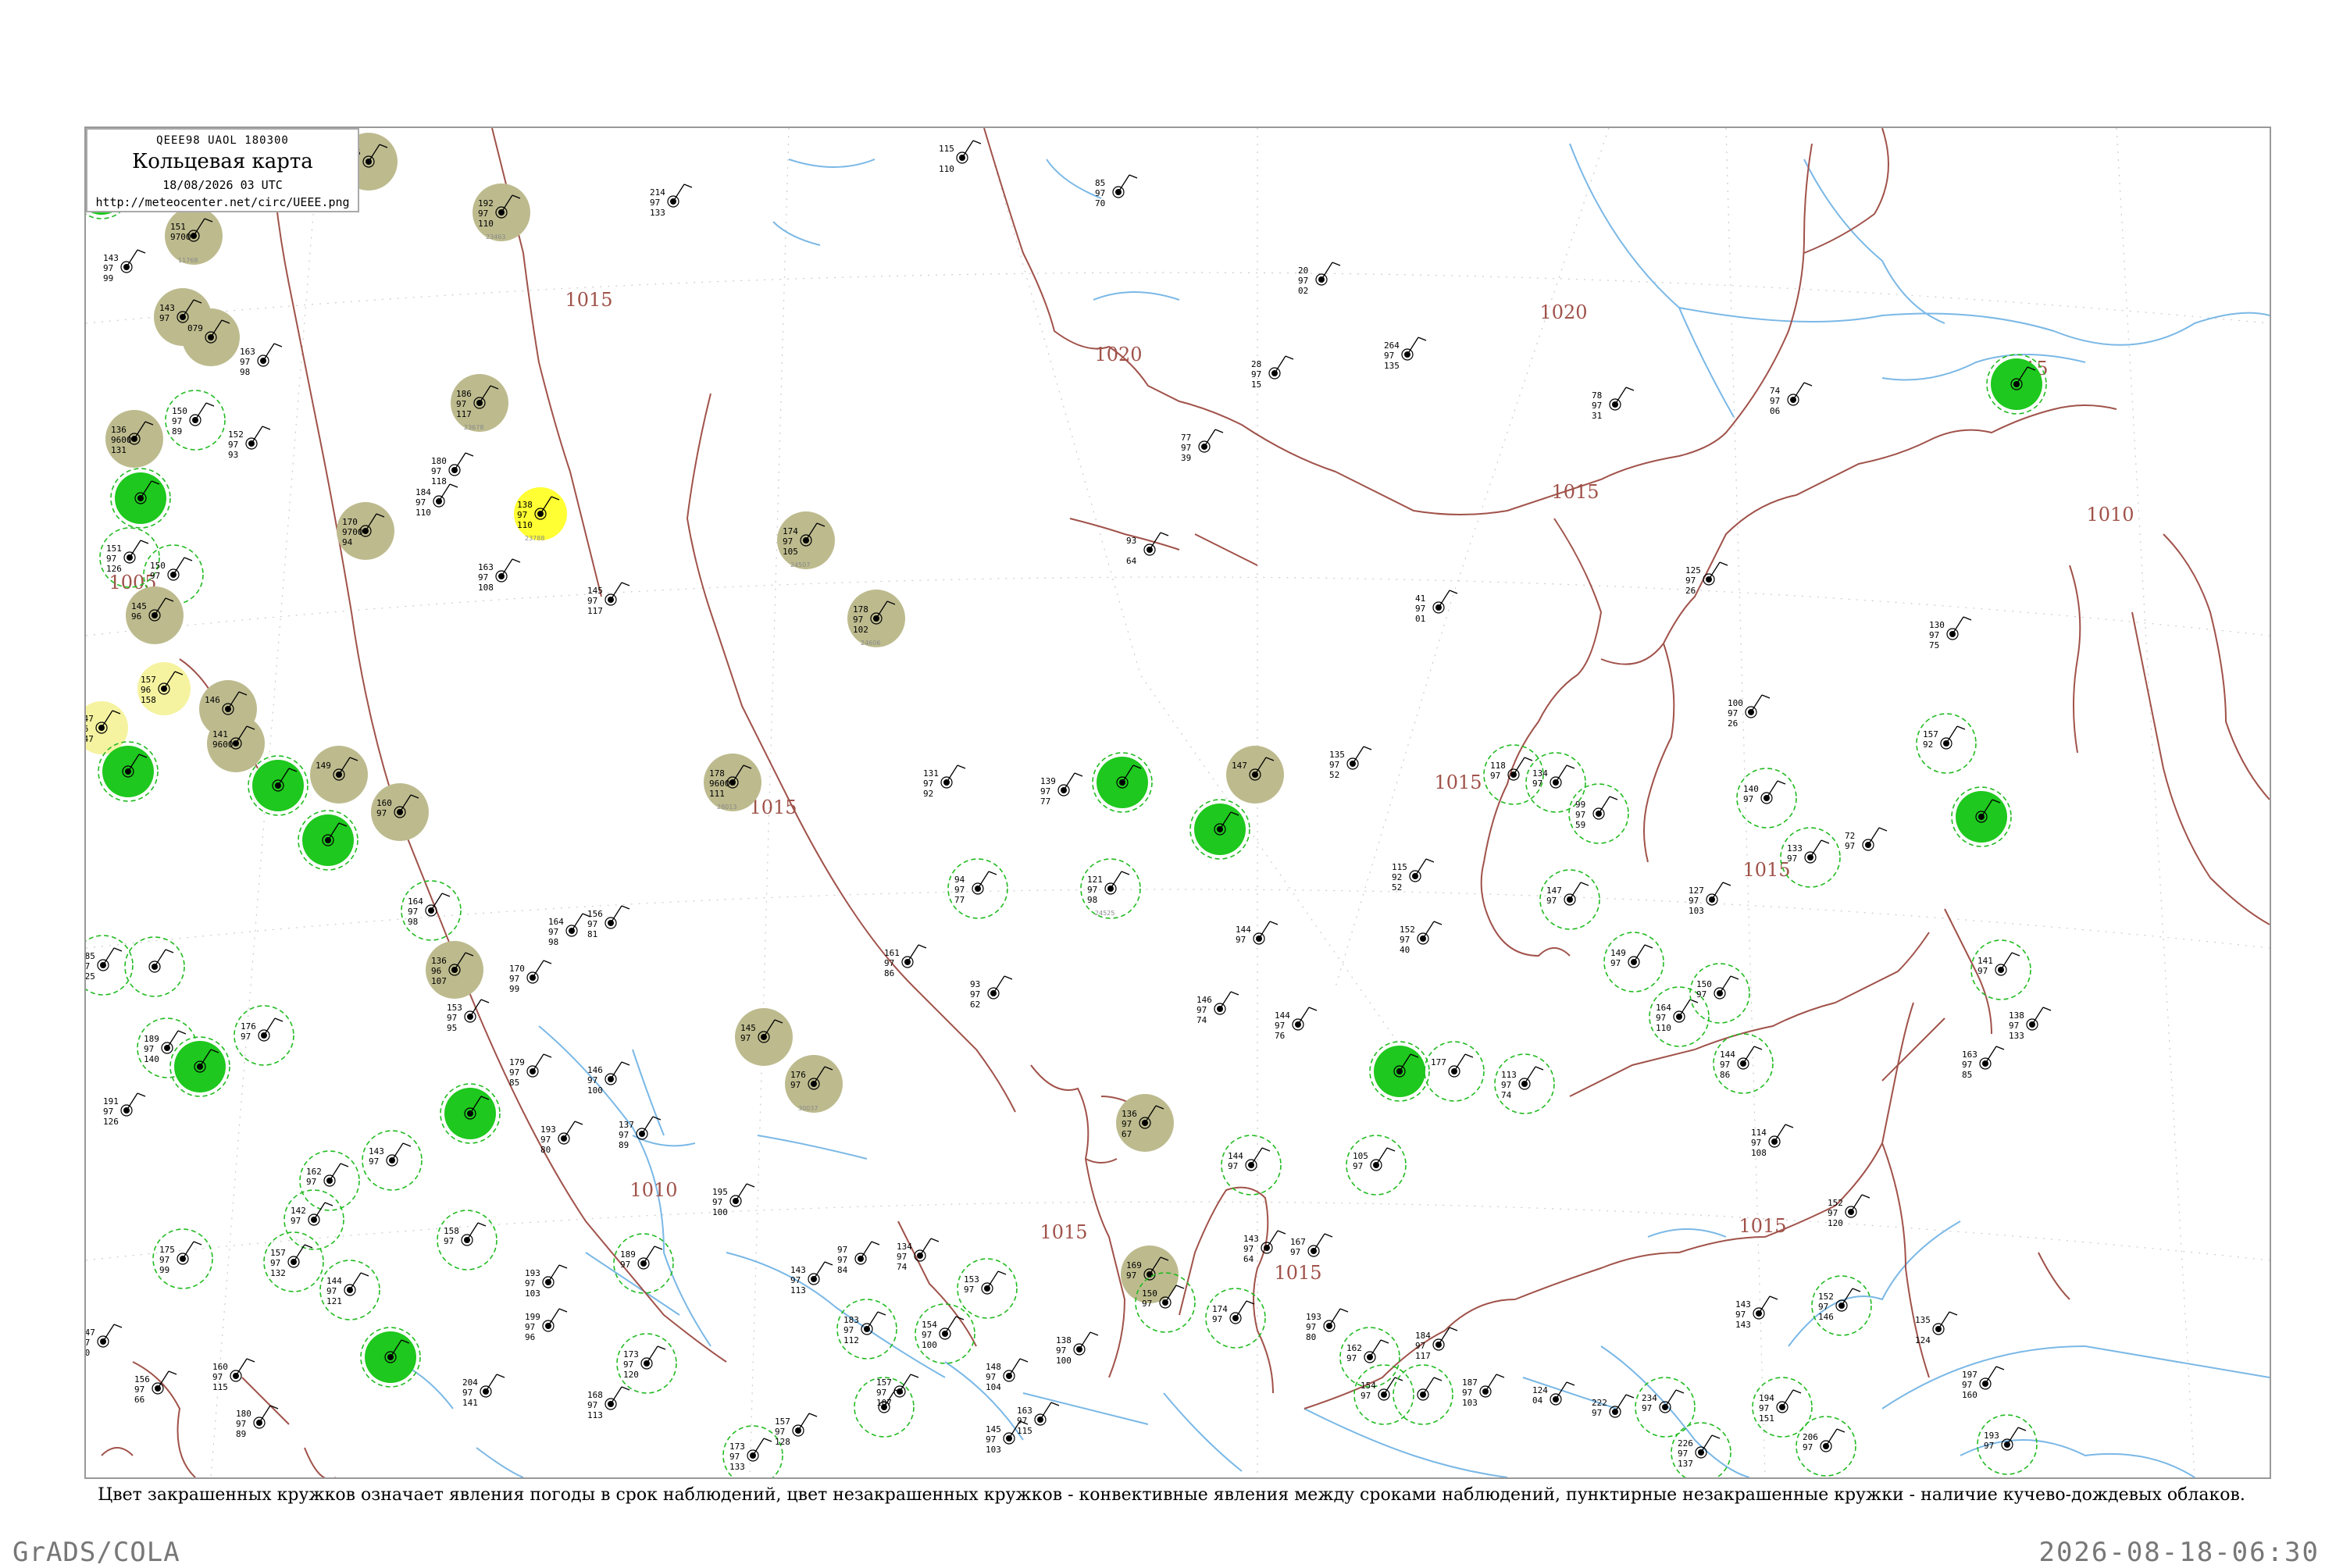 Image resolution: width=2343 pixels, height=1568 pixels. What do you see at coordinates (532, 1317) in the screenshot?
I see `pressure-value: 199` at bounding box center [532, 1317].